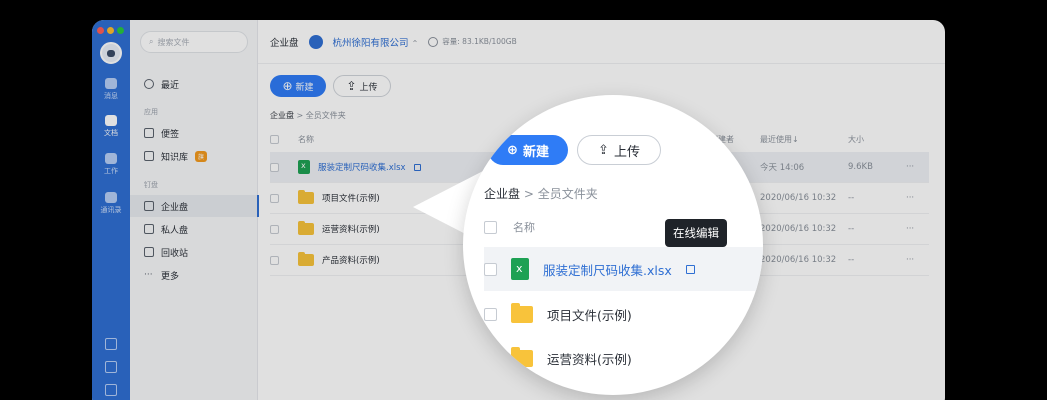 This screenshot has width=1047, height=400. I want to click on upload-button-label: 上传, so click(626, 152).